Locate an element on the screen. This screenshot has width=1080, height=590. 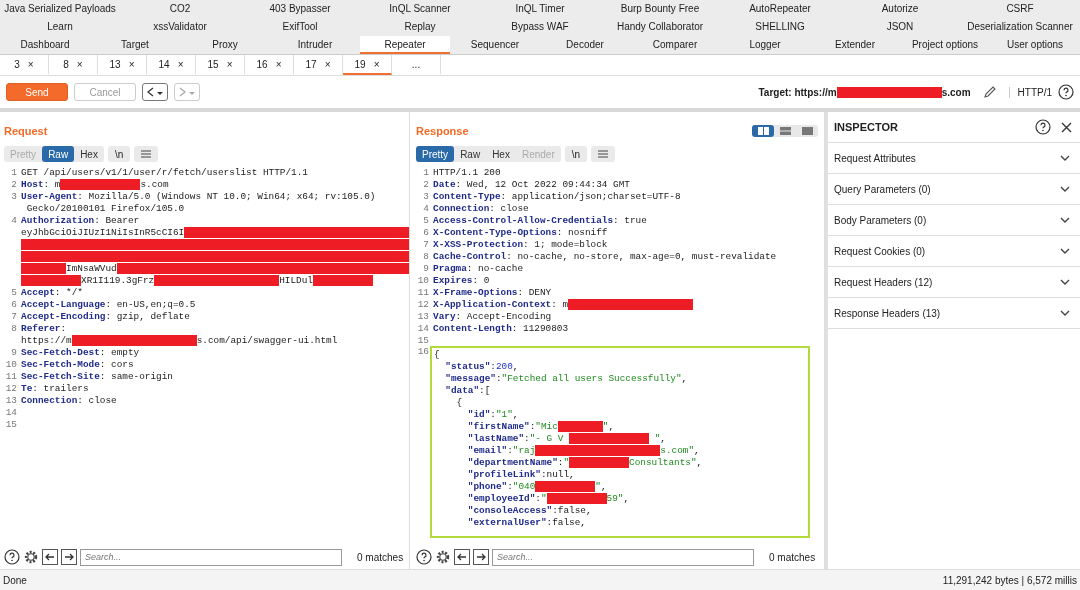
inspector-section: Request Cookies (0) is located at coordinates (954, 251).